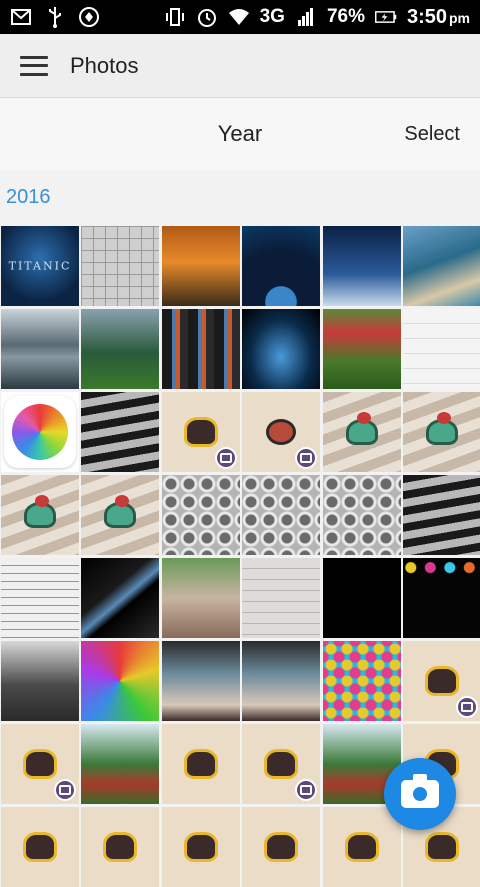 This screenshot has height=887, width=480. What do you see at coordinates (432, 134) in the screenshot?
I see `select-button: Select` at bounding box center [432, 134].